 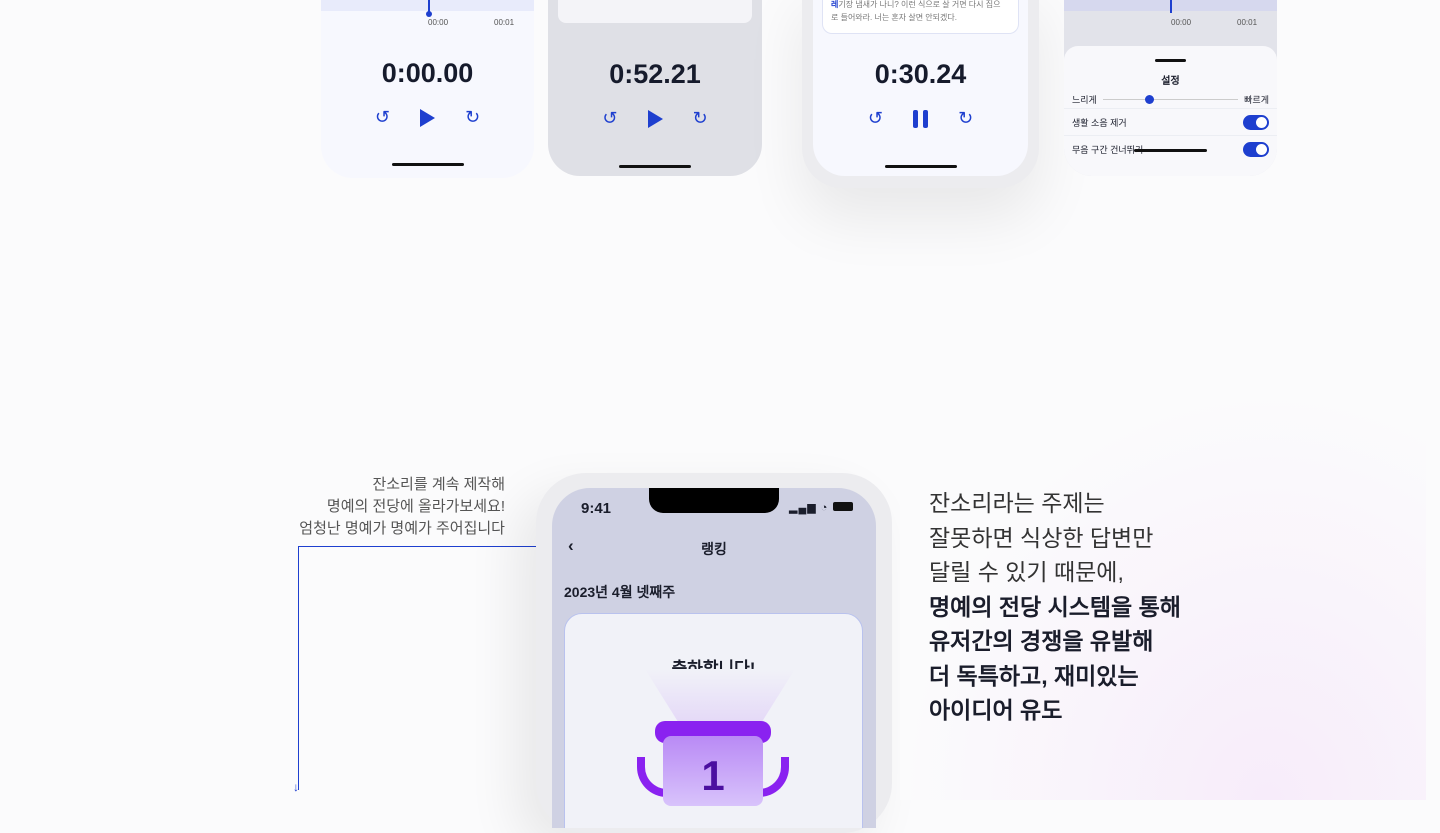 What do you see at coordinates (919, 4) in the screenshot?
I see `transcript-line: 기장 냄새가 나니? 이런 식으로 살 거면 다시 집으` at bounding box center [919, 4].